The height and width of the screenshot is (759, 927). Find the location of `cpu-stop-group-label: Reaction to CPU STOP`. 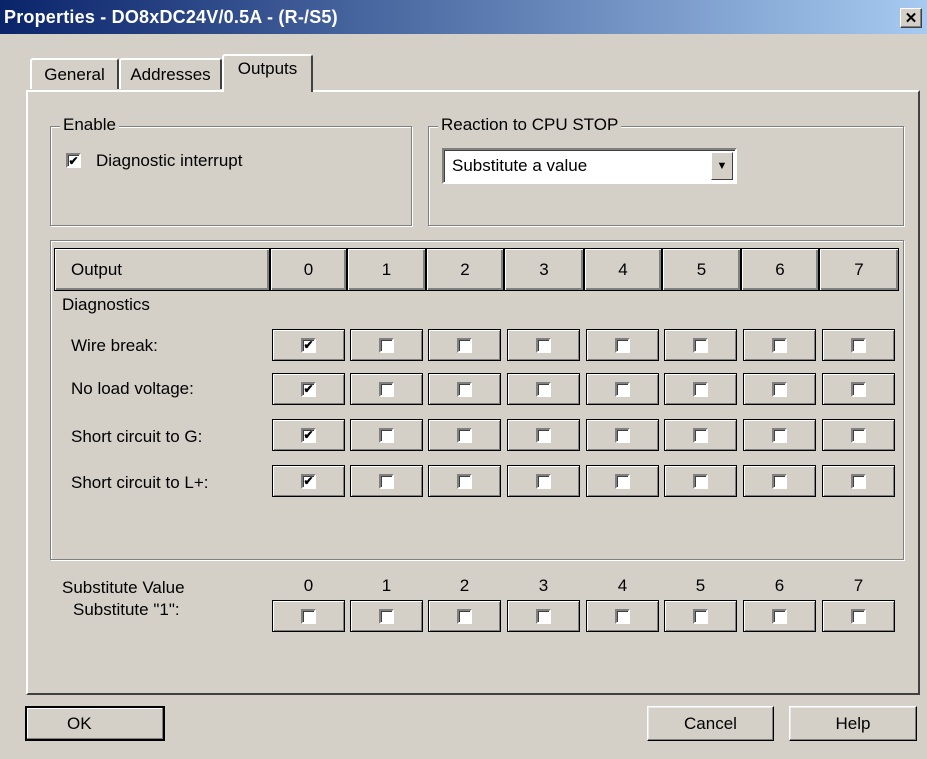

cpu-stop-group-label: Reaction to CPU STOP is located at coordinates (530, 125).